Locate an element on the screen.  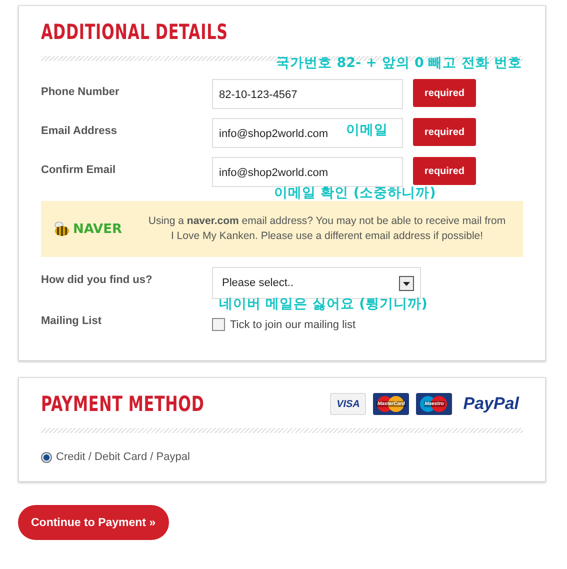
visa-logo: VISA is located at coordinates (348, 404).